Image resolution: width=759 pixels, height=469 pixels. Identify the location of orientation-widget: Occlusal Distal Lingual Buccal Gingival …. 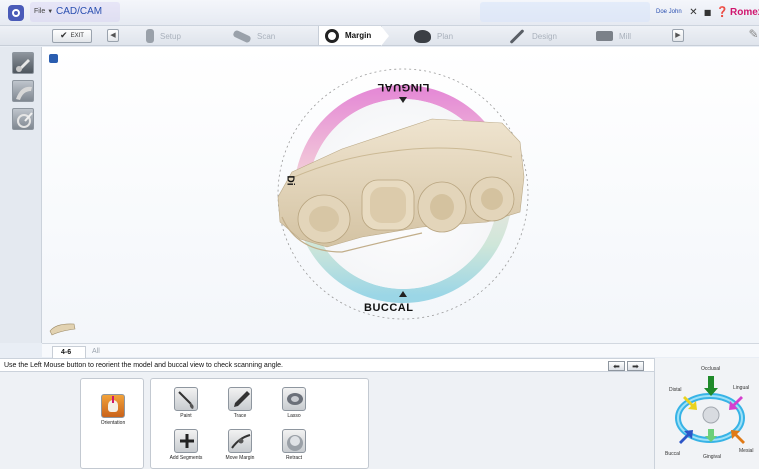
(706, 413).